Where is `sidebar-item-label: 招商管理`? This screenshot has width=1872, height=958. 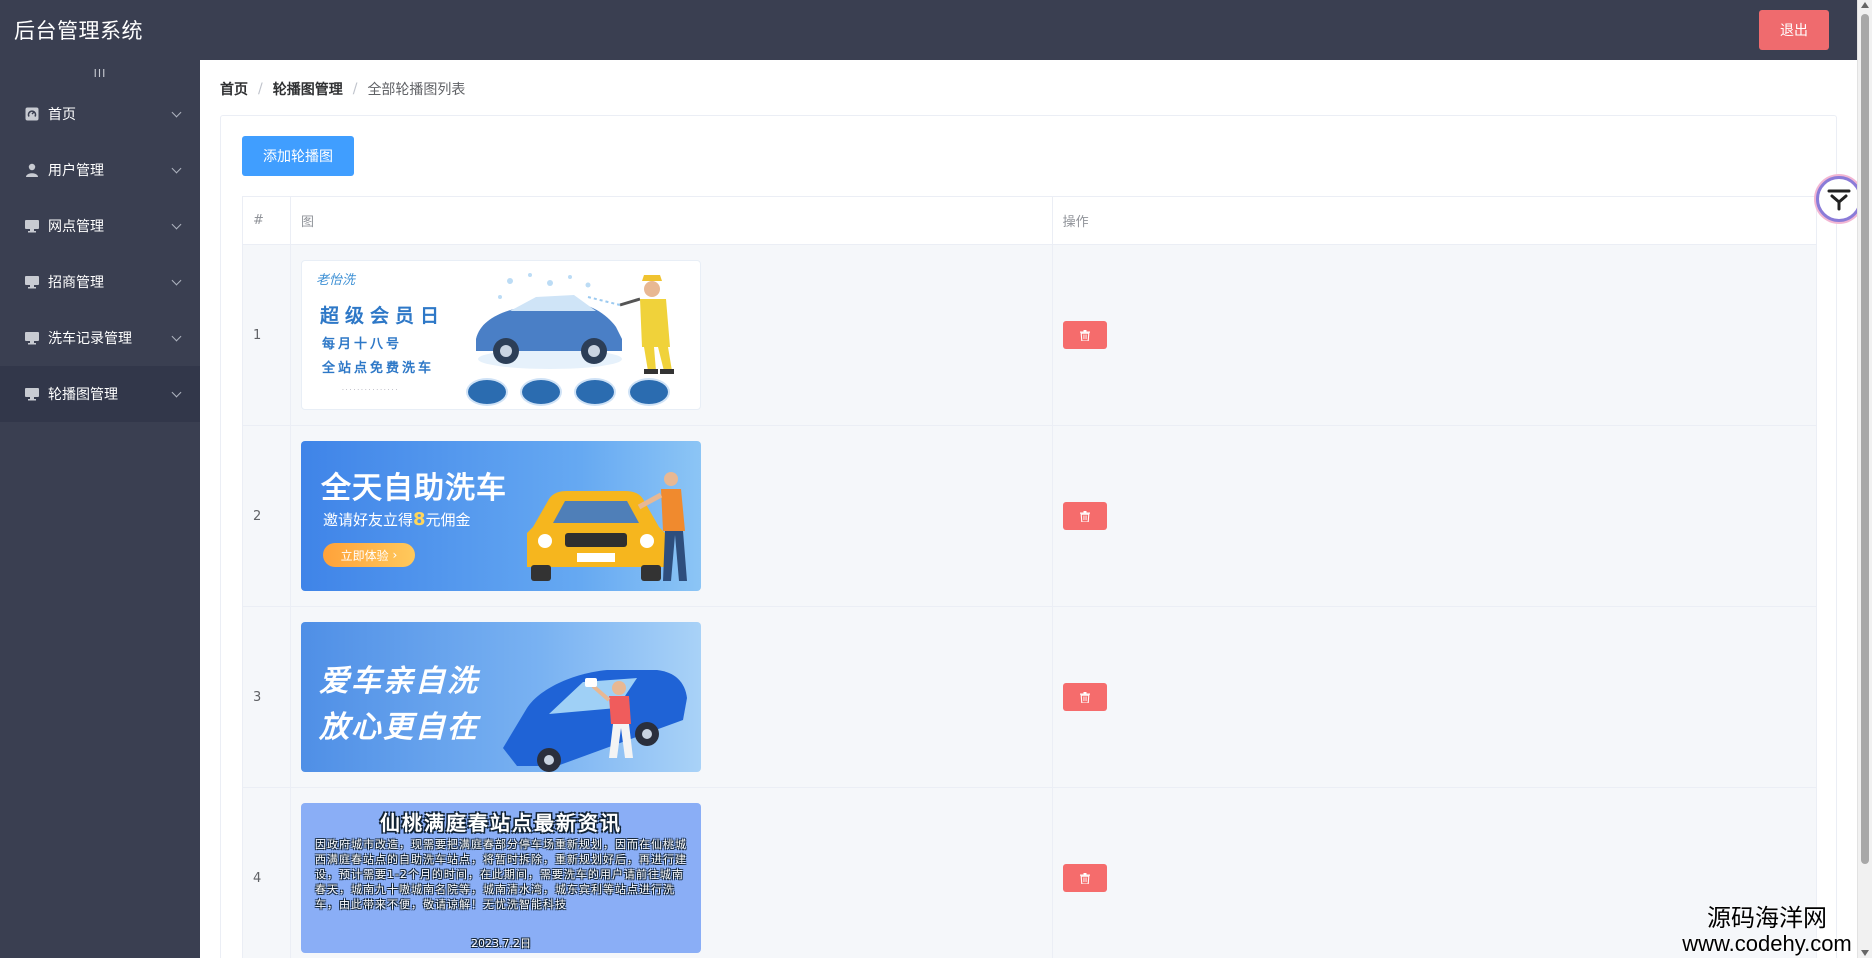
sidebar-item-label: 招商管理 is located at coordinates (76, 283).